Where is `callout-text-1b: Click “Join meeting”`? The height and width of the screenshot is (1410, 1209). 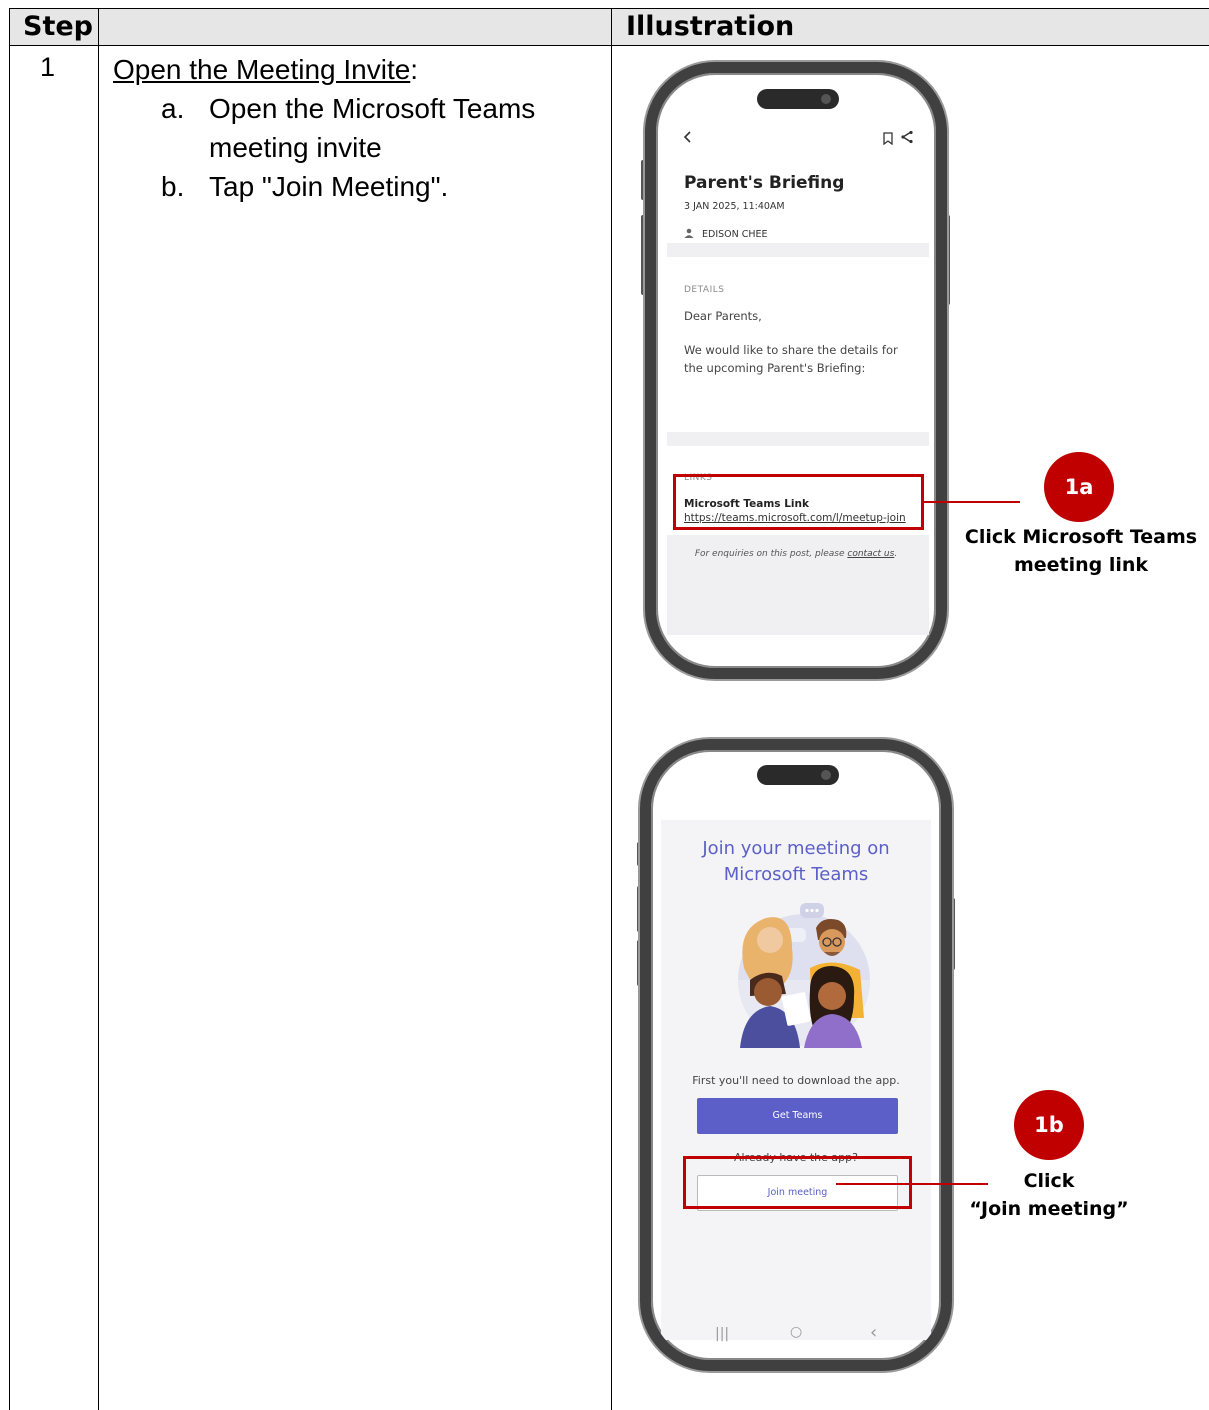
callout-text-1b: Click “Join meeting” is located at coordinates (1049, 1195).